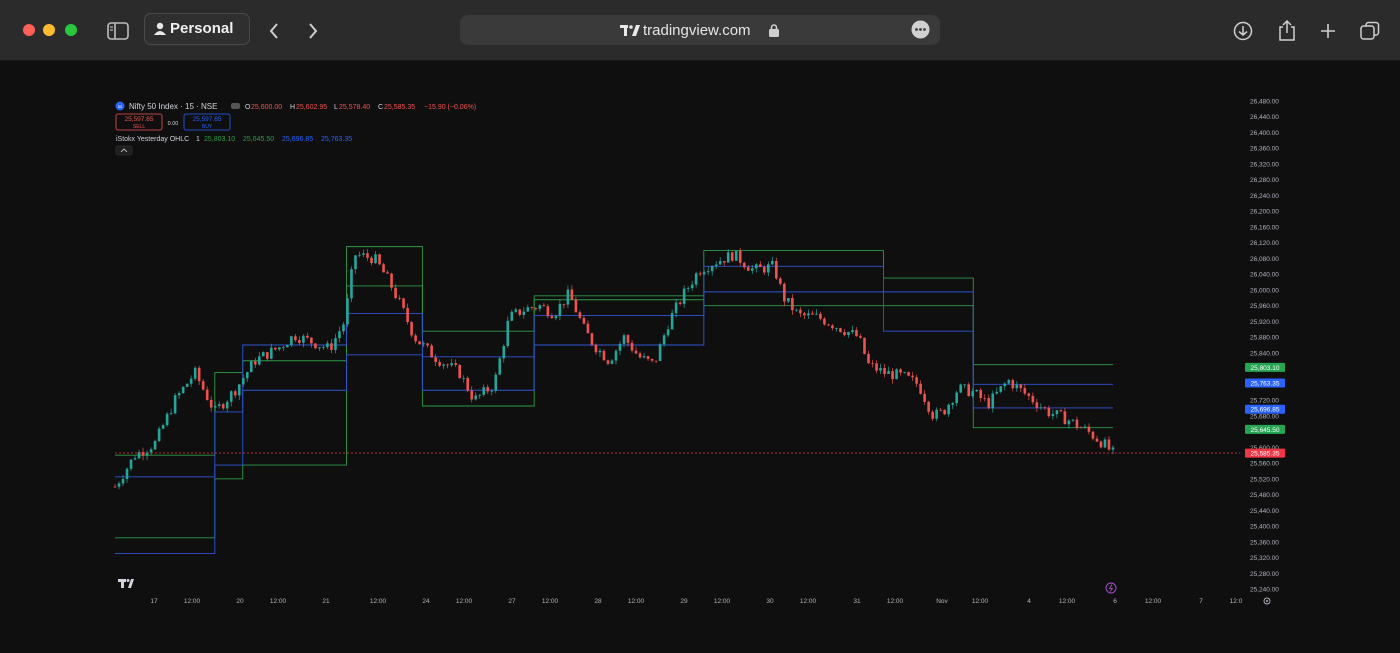  What do you see at coordinates (700, 30) in the screenshot?
I see `address-bar: tradingview.com` at bounding box center [700, 30].